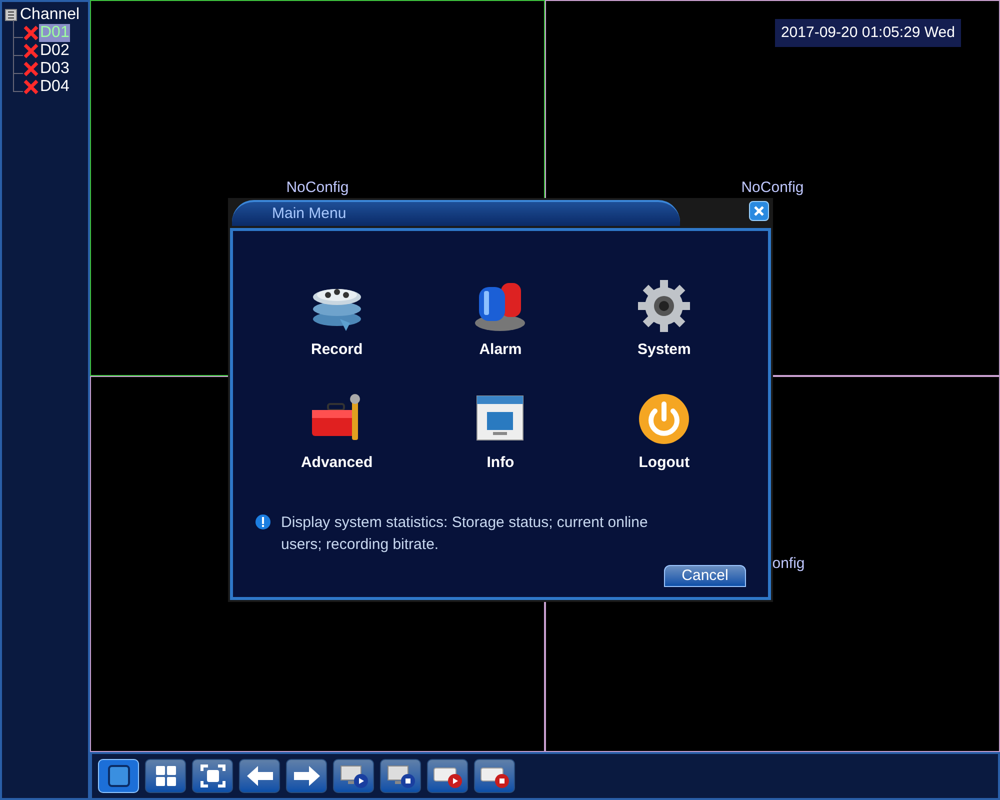  I want to click on close-button, so click(759, 211).